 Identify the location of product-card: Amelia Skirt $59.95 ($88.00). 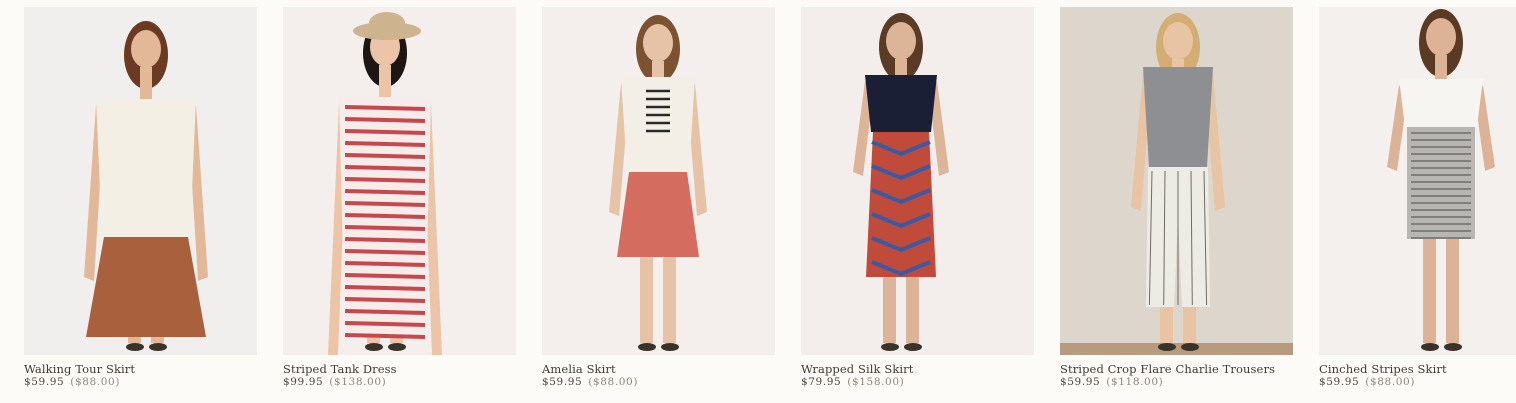
(658, 198).